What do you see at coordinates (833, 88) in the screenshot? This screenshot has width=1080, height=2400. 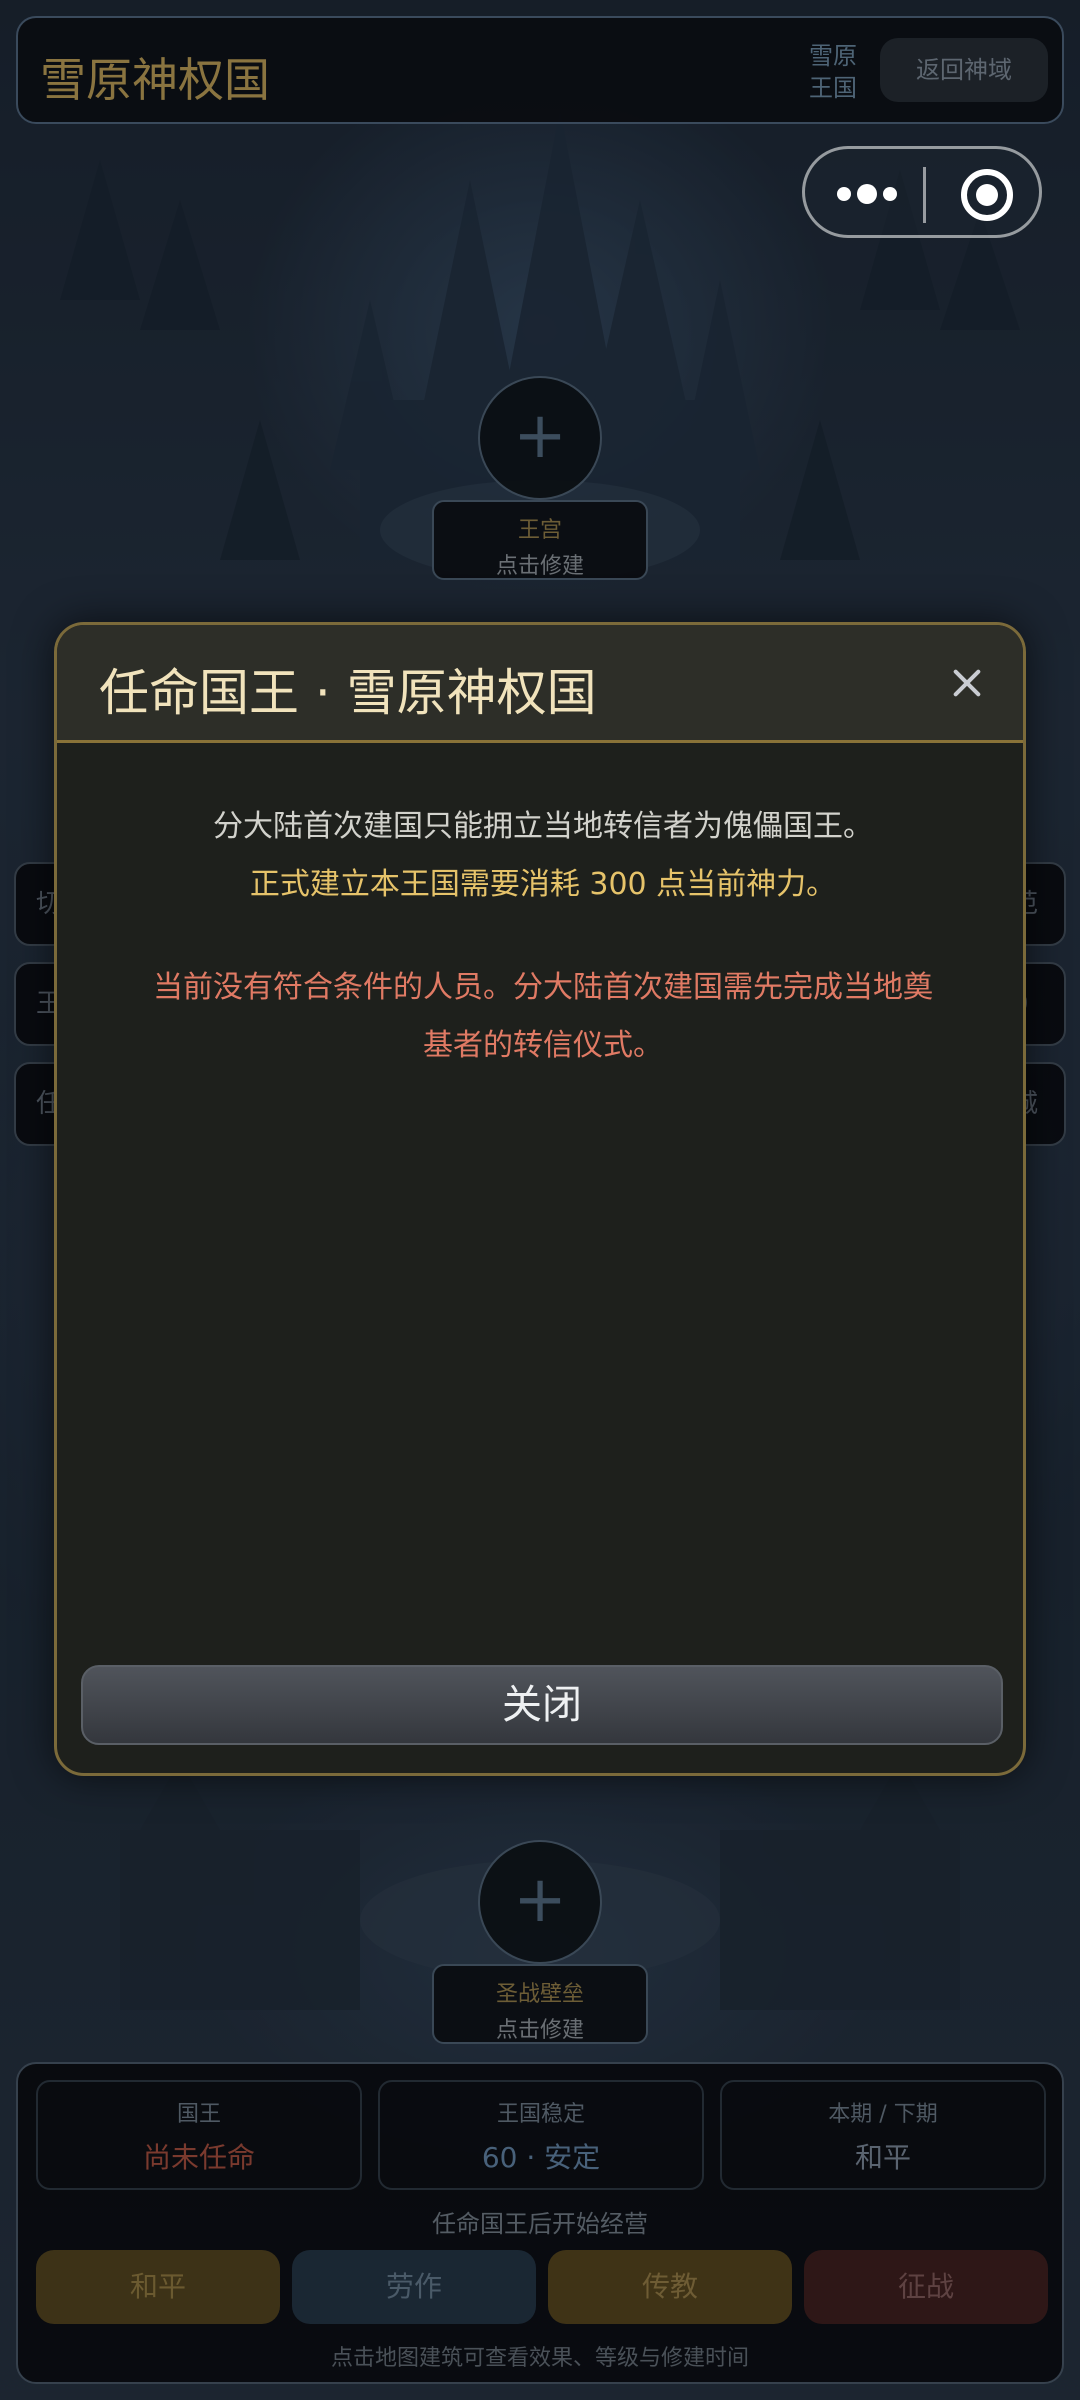 I see `region-label-line2: 王国` at bounding box center [833, 88].